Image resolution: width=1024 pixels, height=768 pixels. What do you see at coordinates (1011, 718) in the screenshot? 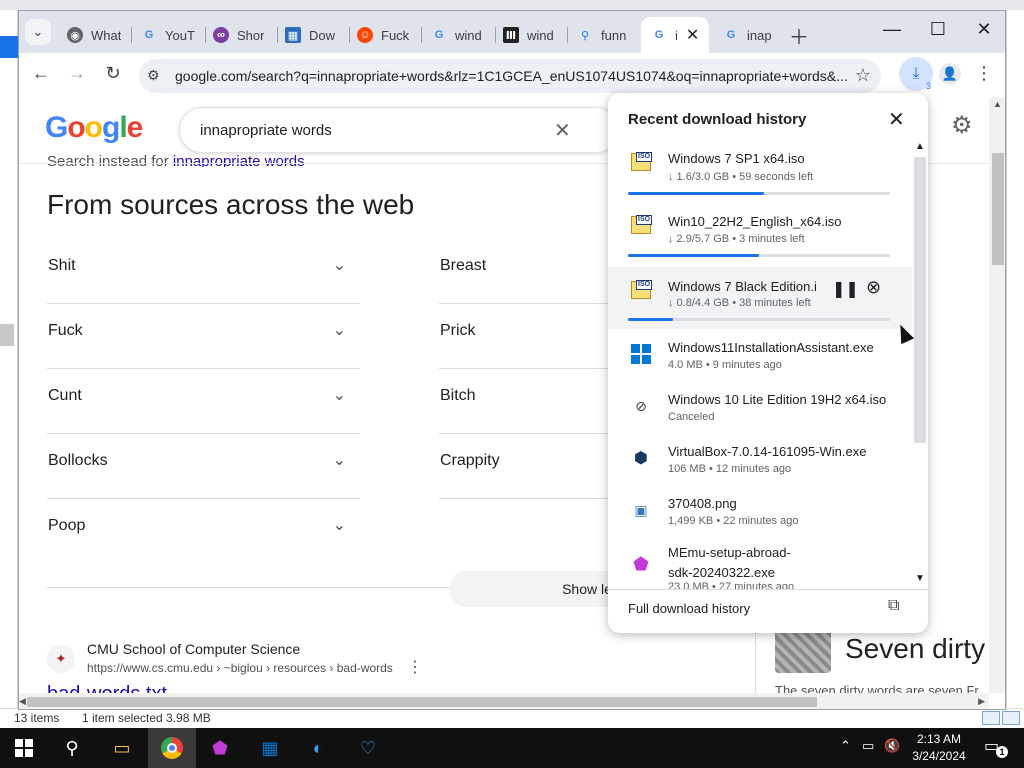
I see `large-icons-view-icon` at bounding box center [1011, 718].